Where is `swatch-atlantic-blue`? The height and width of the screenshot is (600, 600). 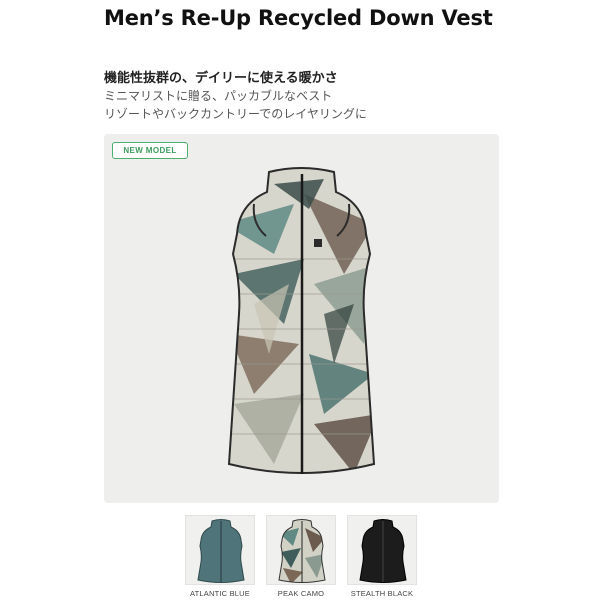
swatch-atlantic-blue is located at coordinates (220, 550).